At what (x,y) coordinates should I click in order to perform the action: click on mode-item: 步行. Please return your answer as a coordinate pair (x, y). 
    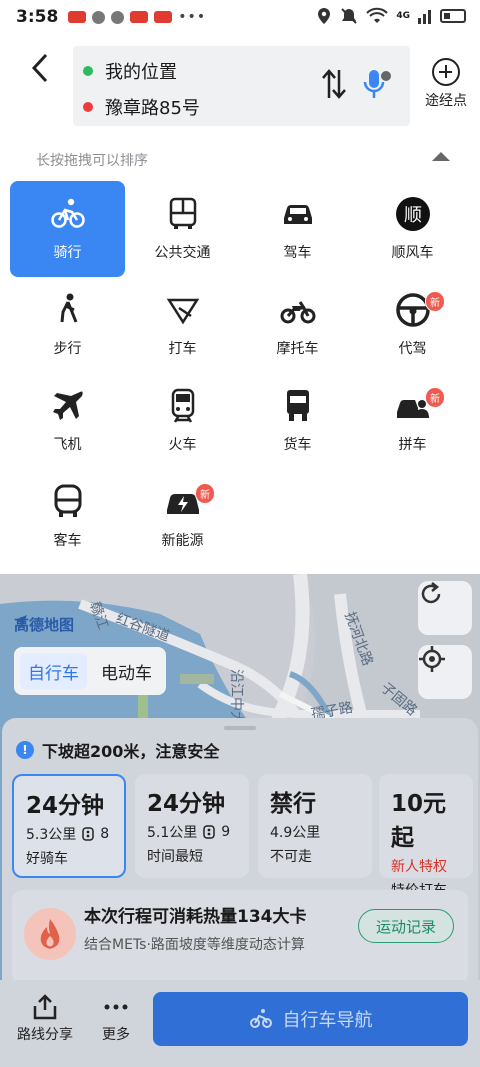
    Looking at the image, I should click on (67, 325).